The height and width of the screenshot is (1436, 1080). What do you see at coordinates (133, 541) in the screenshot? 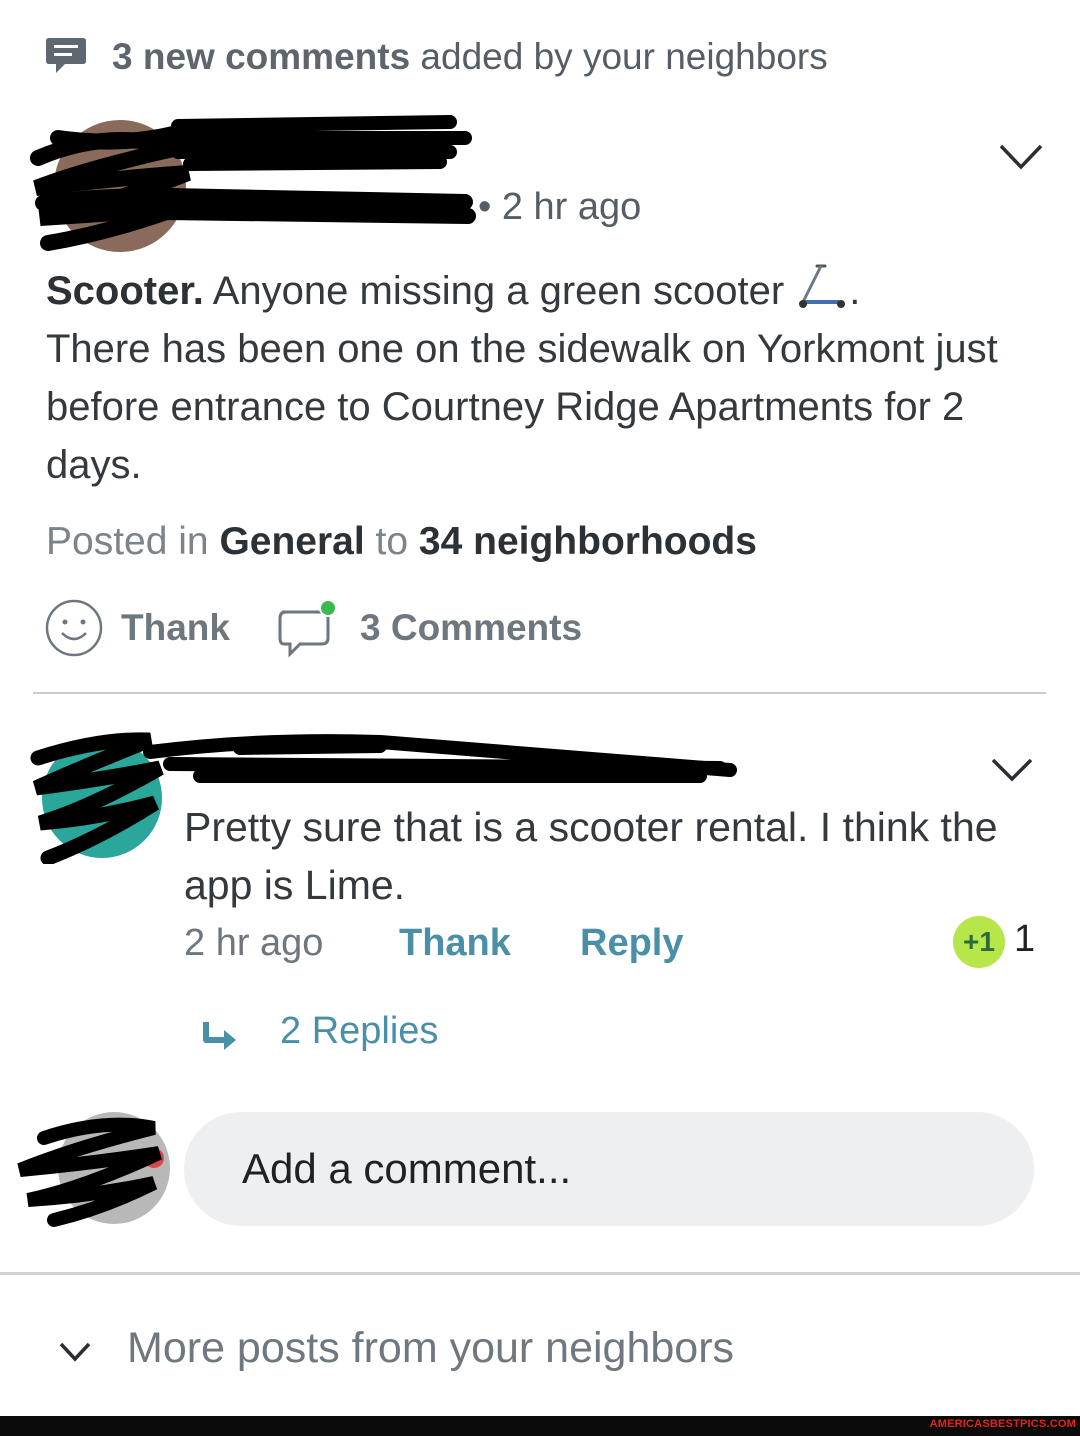
I see `posted-prefix: Posted in` at bounding box center [133, 541].